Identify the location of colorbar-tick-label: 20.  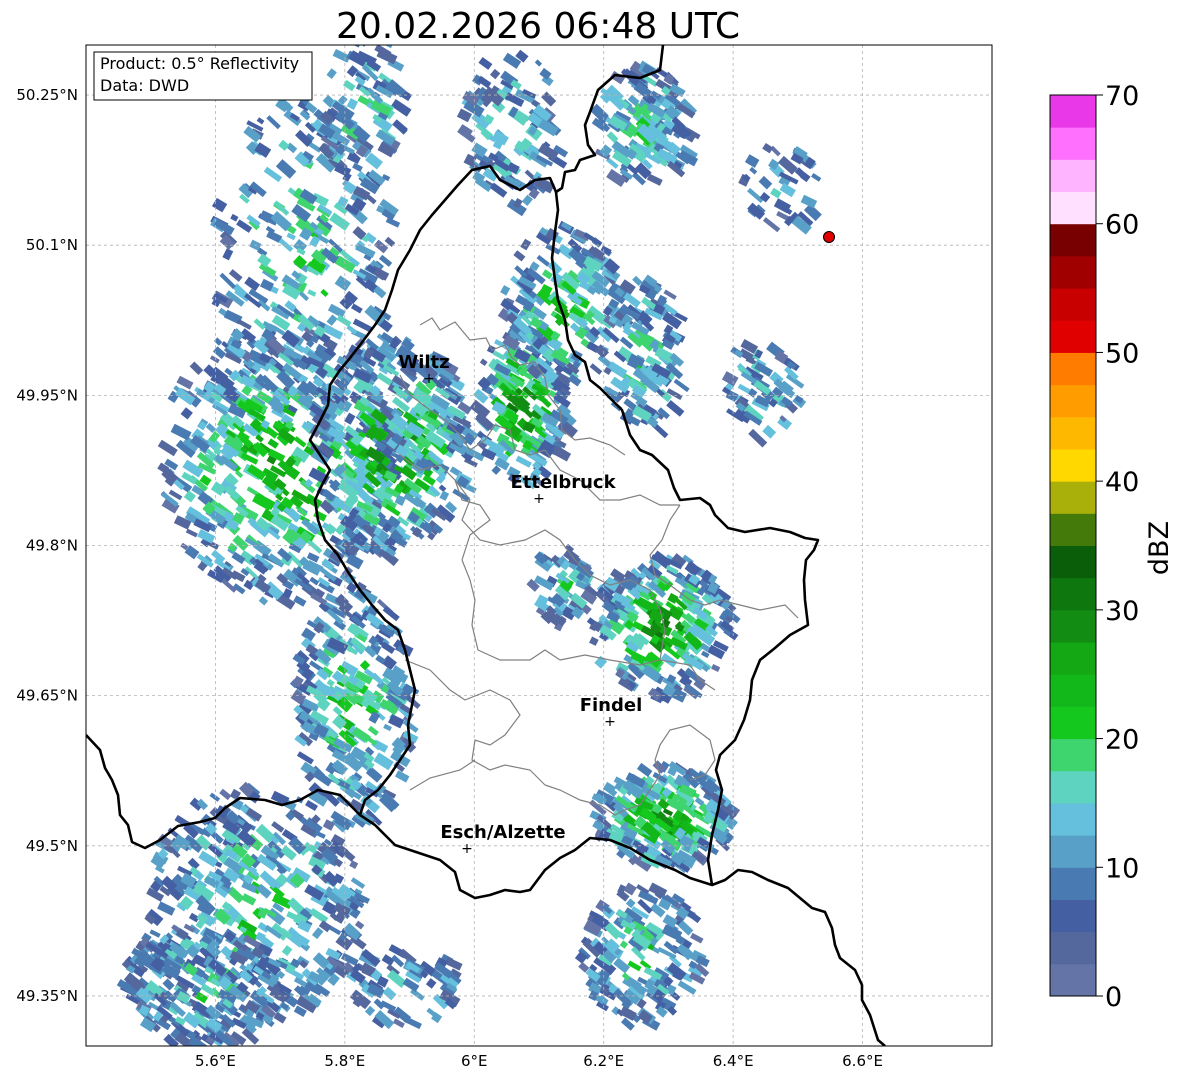
(1122, 740).